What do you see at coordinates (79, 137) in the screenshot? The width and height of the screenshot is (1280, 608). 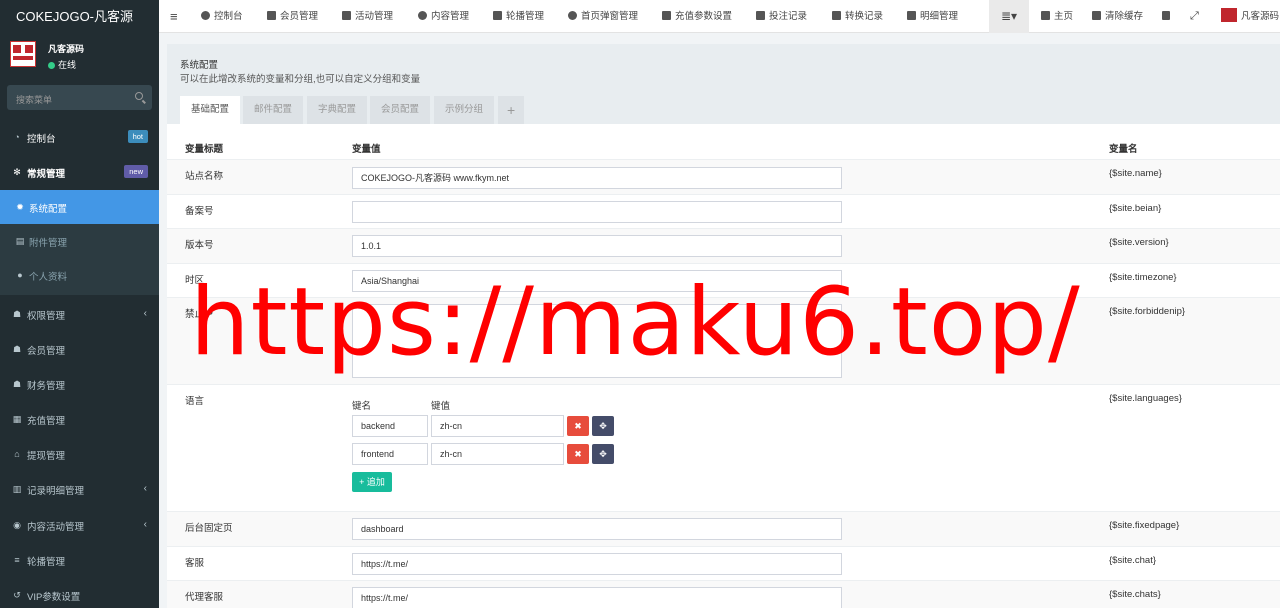 I see `sidebar-item-dashboard: ◔ 控制台 hot` at bounding box center [79, 137].